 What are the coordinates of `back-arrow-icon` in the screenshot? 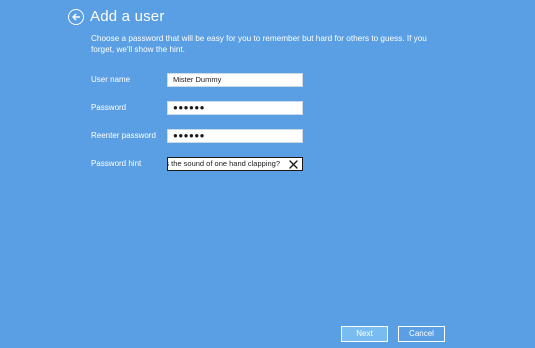 It's located at (76, 17).